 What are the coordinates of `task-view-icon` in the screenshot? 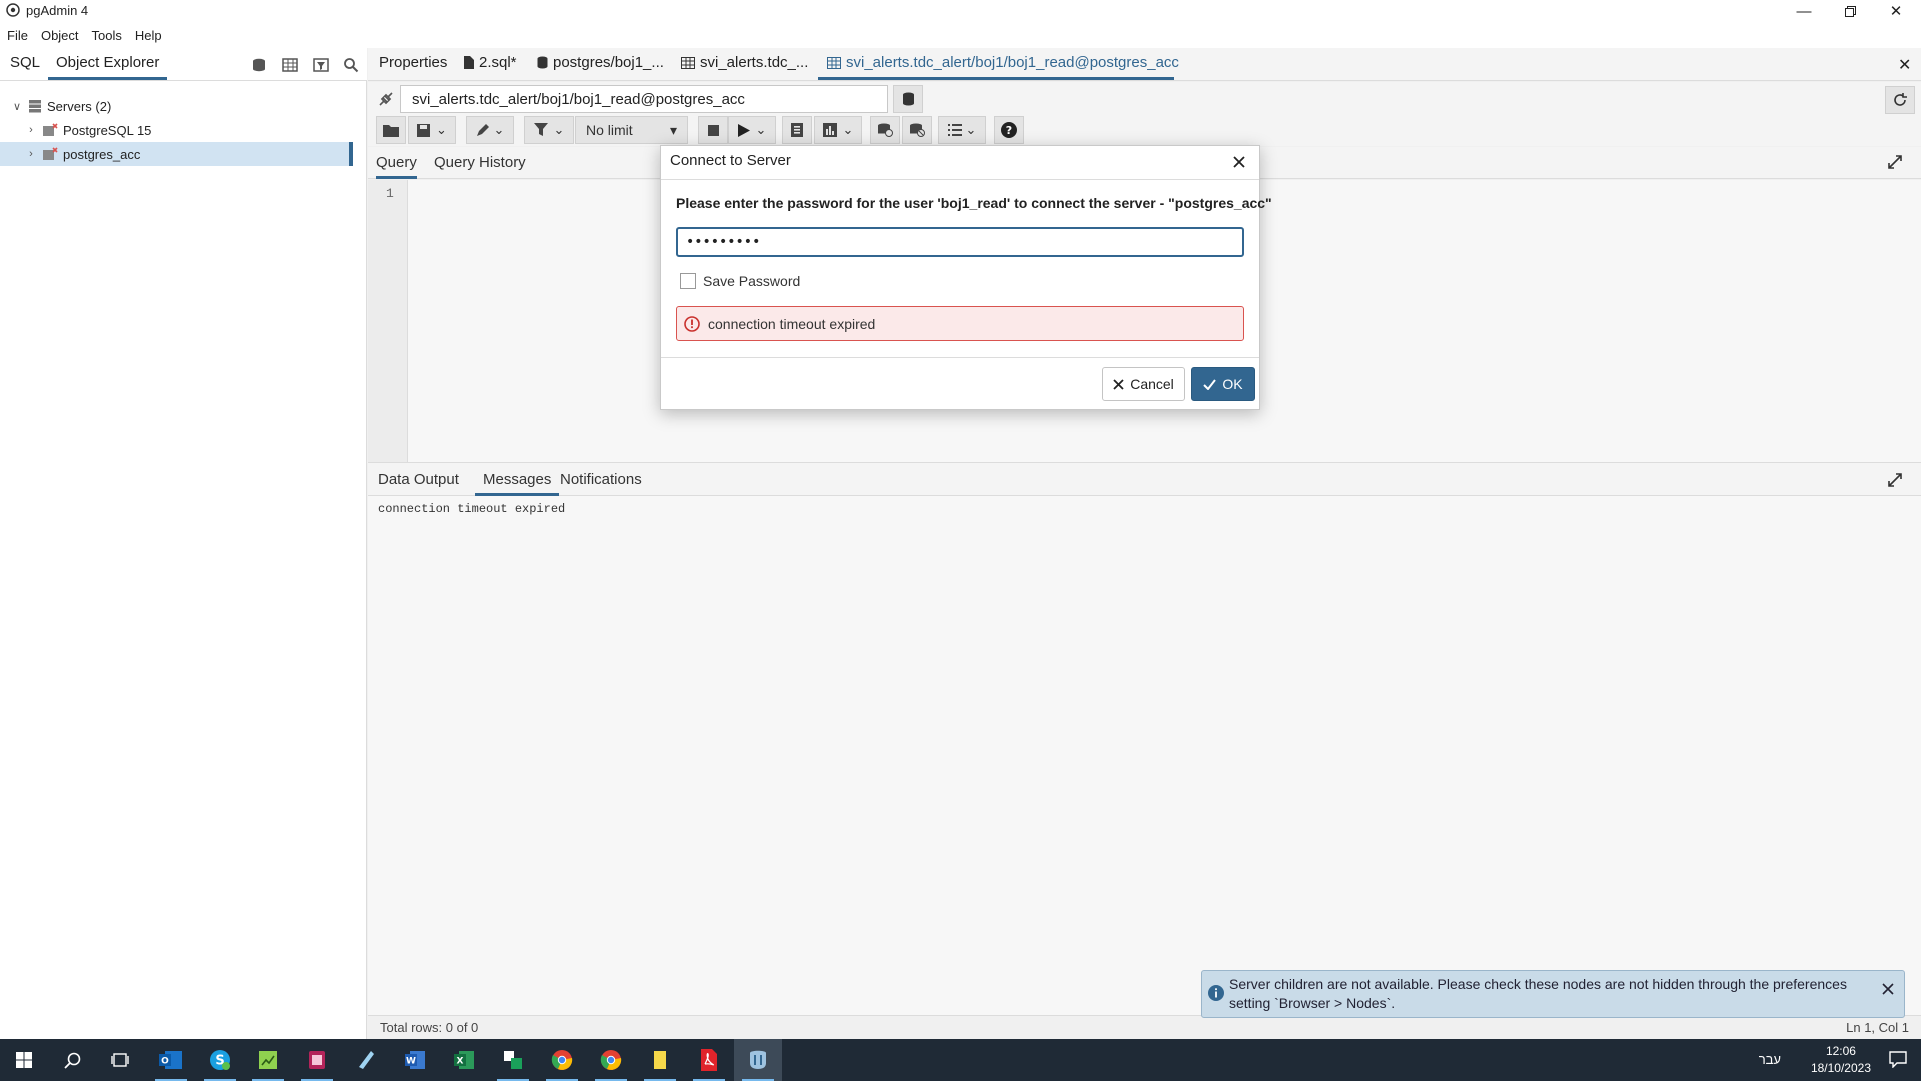 It's located at (120, 1060).